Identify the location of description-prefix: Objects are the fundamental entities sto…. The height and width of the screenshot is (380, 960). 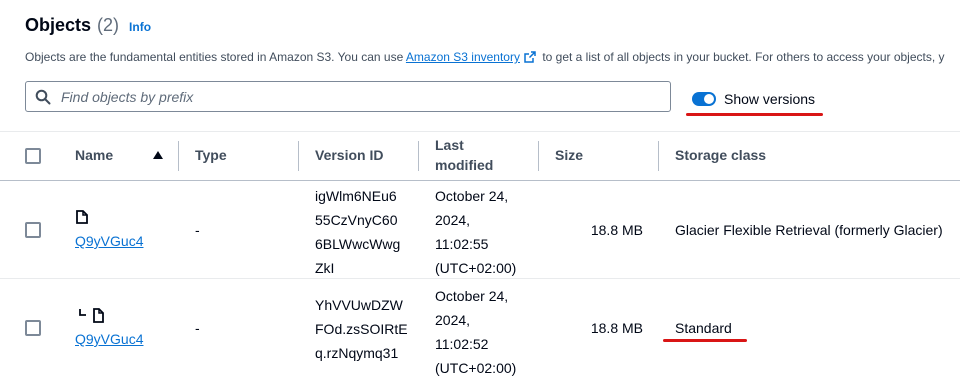
(215, 57).